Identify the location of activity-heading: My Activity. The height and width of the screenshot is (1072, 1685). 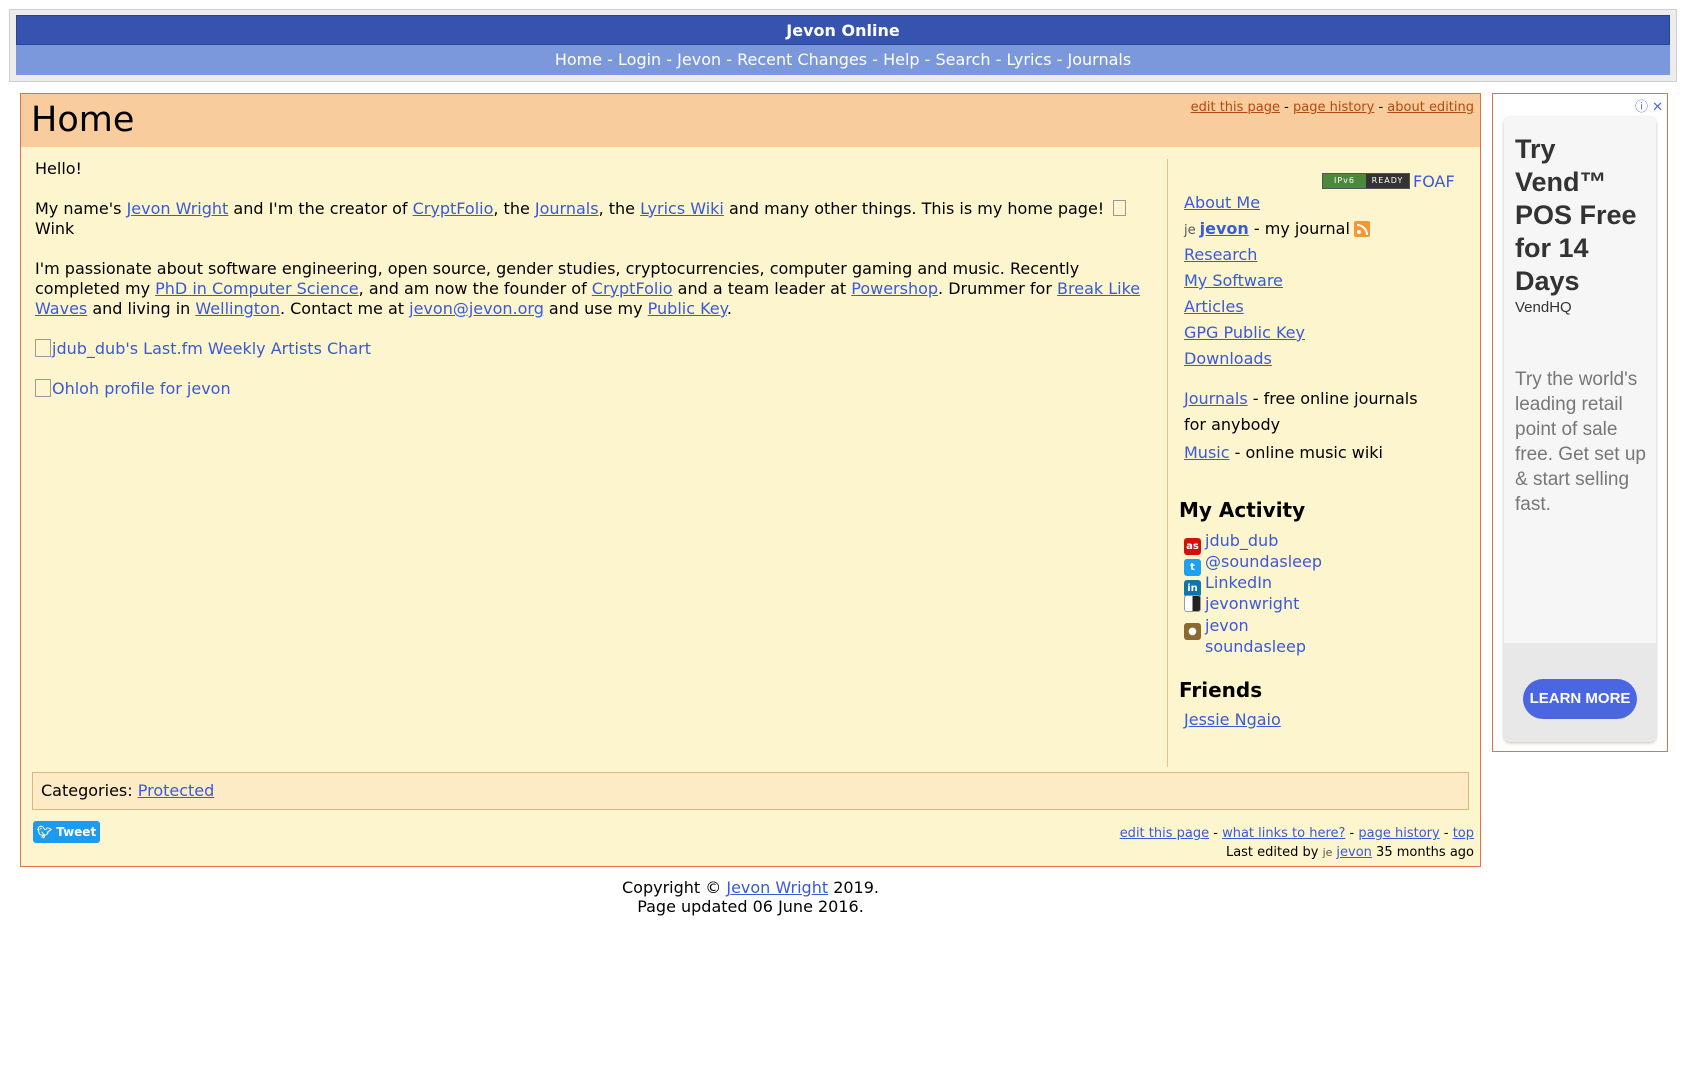
(1242, 510).